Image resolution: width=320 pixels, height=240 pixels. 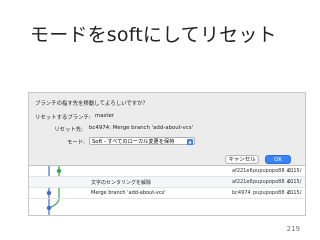 I want to click on page-number: 219, so click(x=293, y=229).